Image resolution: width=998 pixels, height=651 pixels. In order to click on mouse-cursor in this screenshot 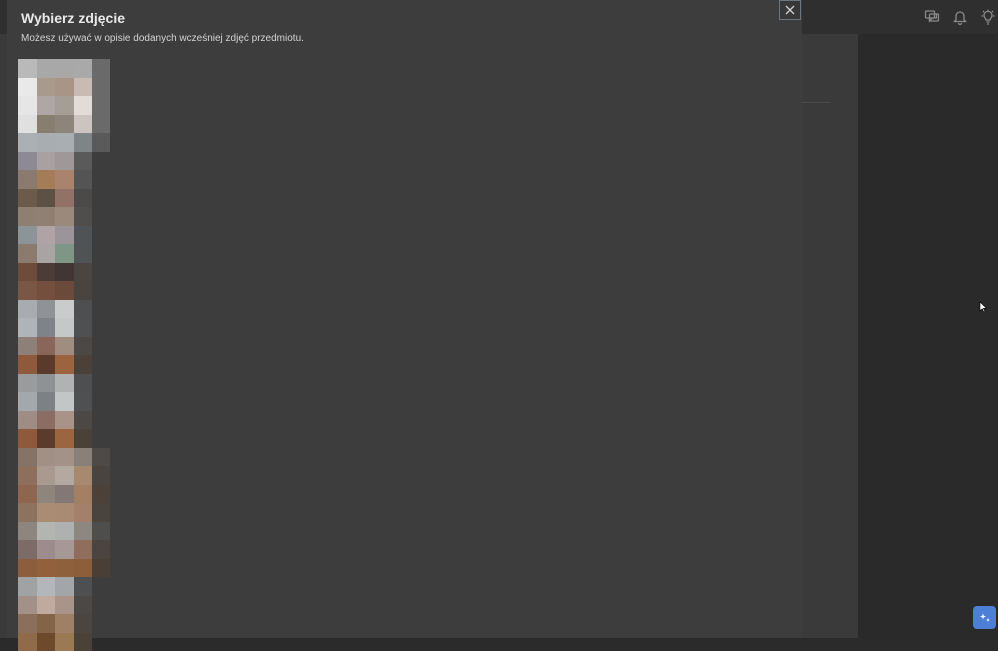, I will do `click(983, 307)`.